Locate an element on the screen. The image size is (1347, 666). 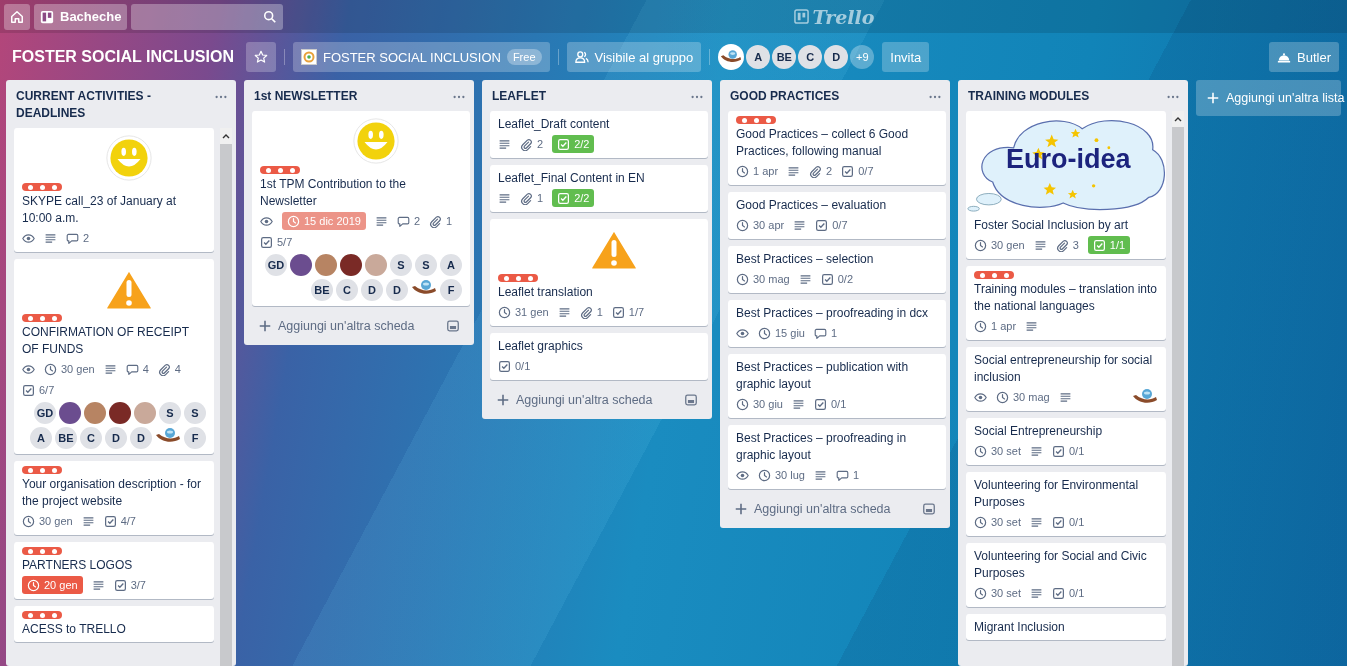
card-title: Good Practices – collect 6 Good Practices, following manual is located at coordinates (823, 143).